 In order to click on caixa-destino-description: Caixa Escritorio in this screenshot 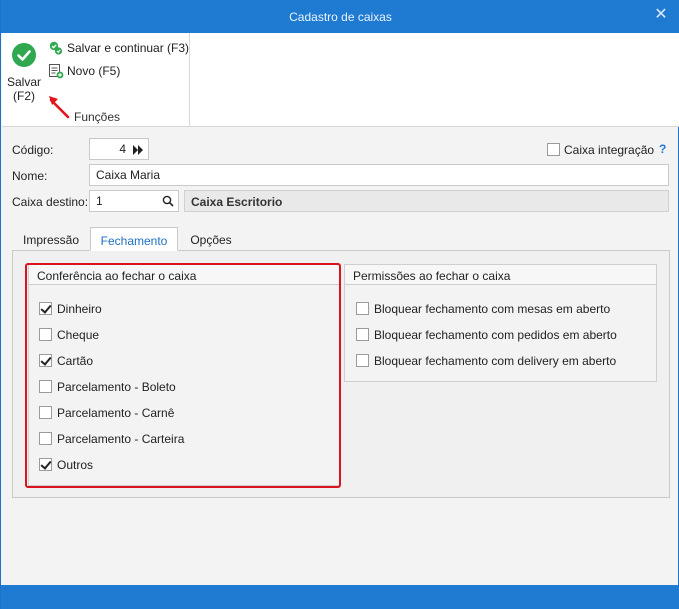, I will do `click(426, 201)`.